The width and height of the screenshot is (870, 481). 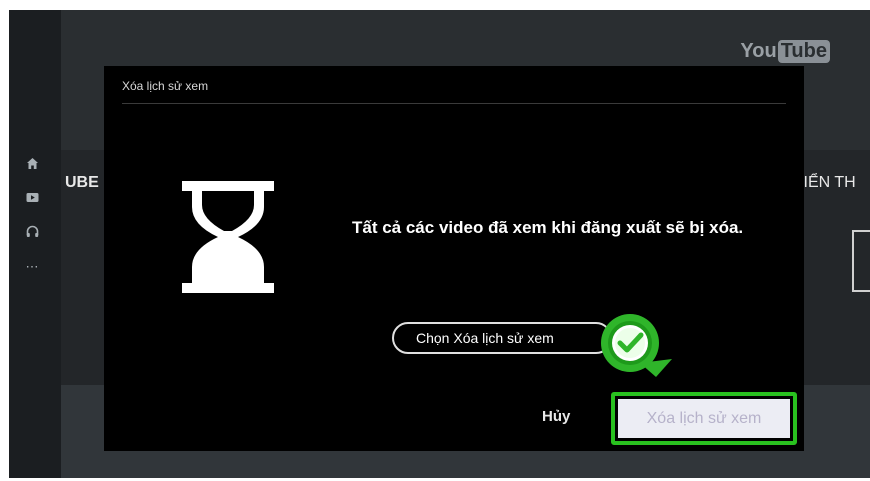 I want to click on check-icon, so click(x=638, y=344).